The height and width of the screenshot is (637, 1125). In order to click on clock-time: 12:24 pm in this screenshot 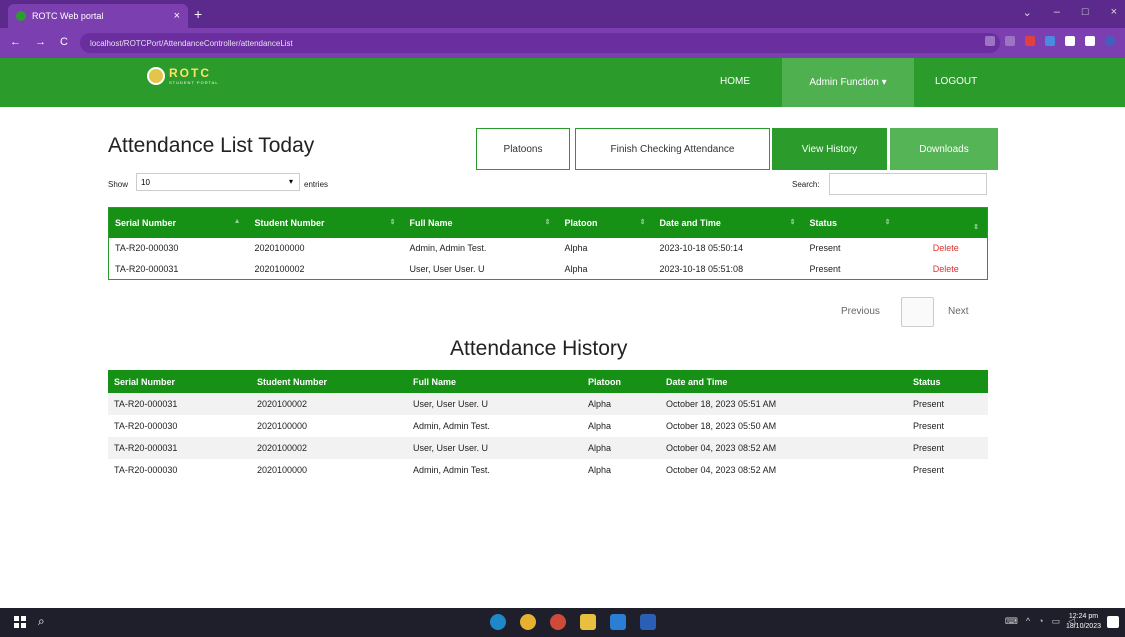, I will do `click(1083, 616)`.